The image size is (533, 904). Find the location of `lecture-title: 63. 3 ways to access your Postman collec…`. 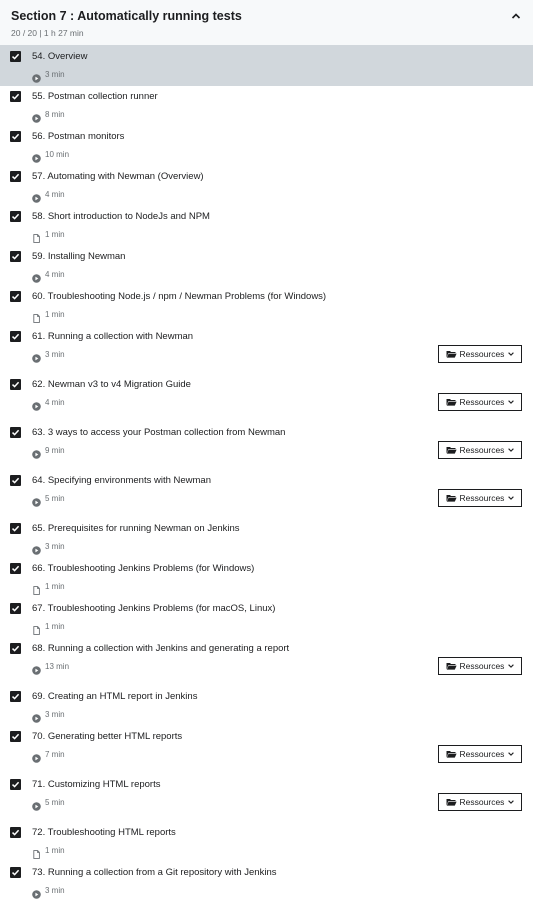

lecture-title: 63. 3 ways to access your Postman collec… is located at coordinates (158, 433).